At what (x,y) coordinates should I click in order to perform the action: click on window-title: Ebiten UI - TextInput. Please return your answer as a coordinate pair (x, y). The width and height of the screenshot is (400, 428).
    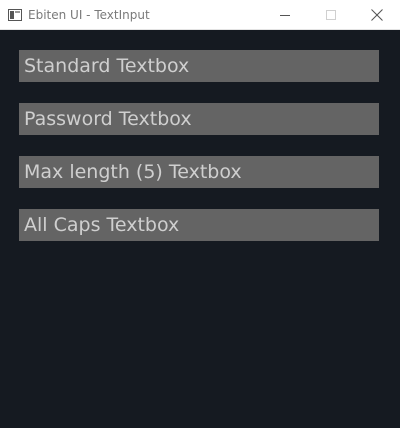
    Looking at the image, I should click on (89, 15).